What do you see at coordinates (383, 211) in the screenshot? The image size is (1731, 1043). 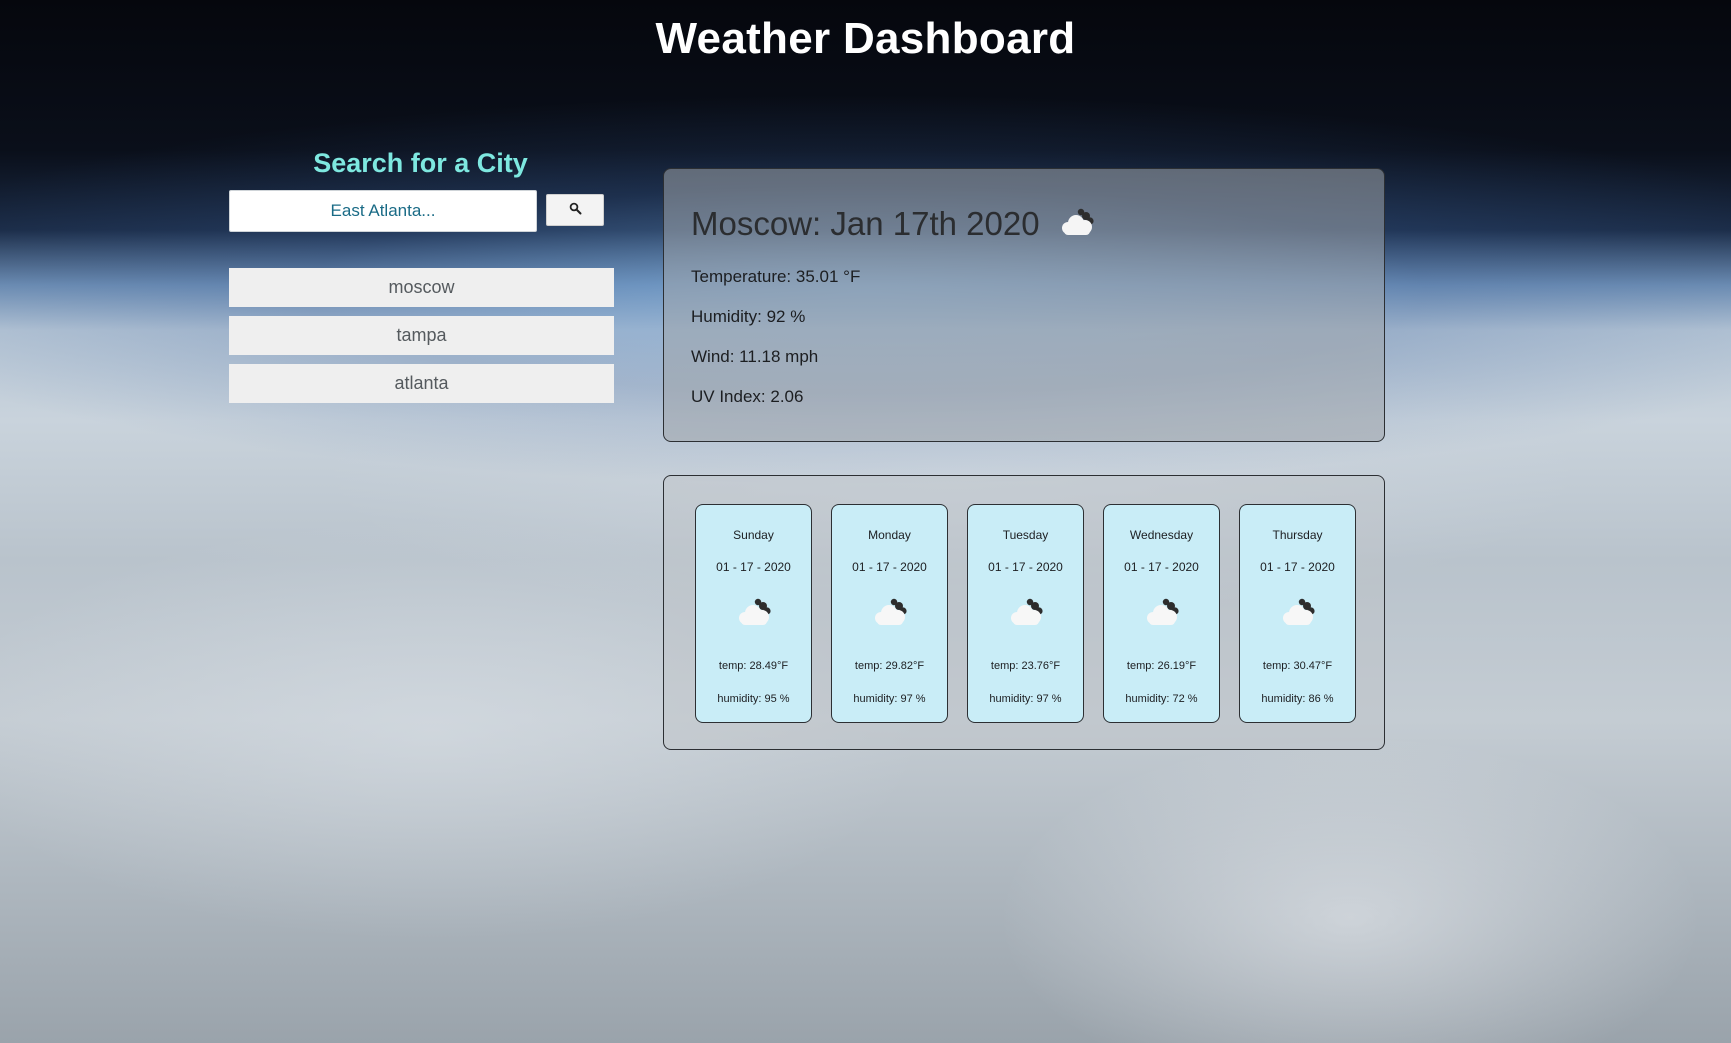 I see `city-search-input` at bounding box center [383, 211].